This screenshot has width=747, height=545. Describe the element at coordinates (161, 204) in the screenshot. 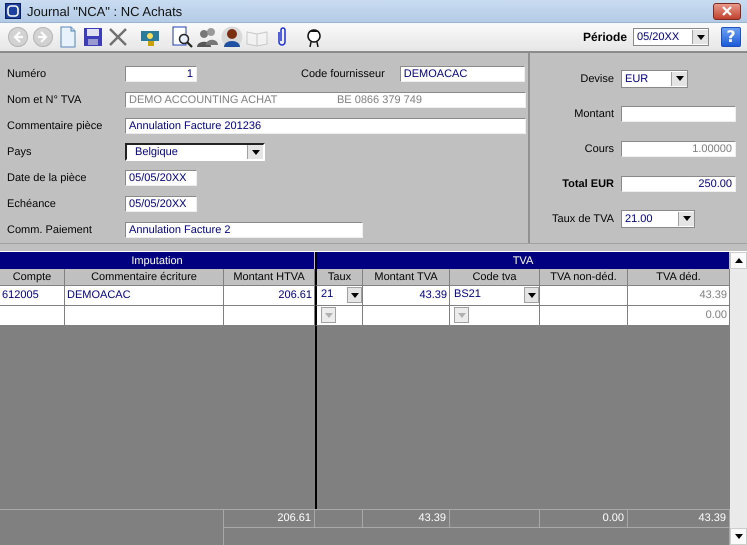

I see `due-date-field: 05/05/20XX` at that location.